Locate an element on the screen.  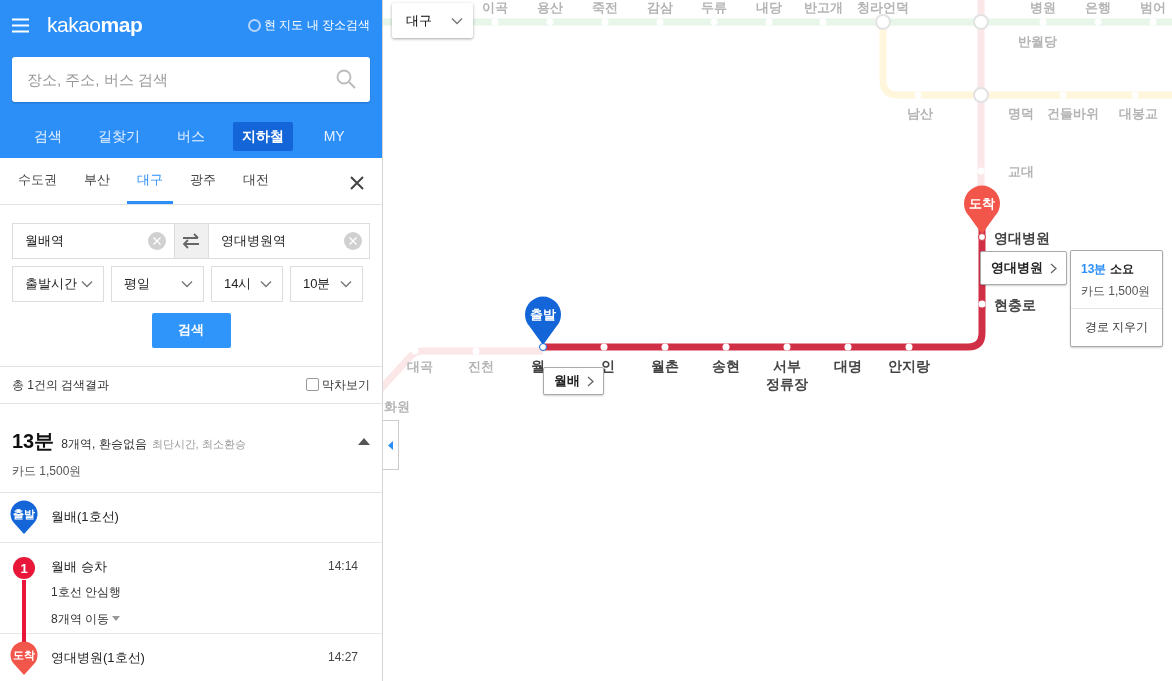
station-label: 청라언덕 is located at coordinates (883, 7).